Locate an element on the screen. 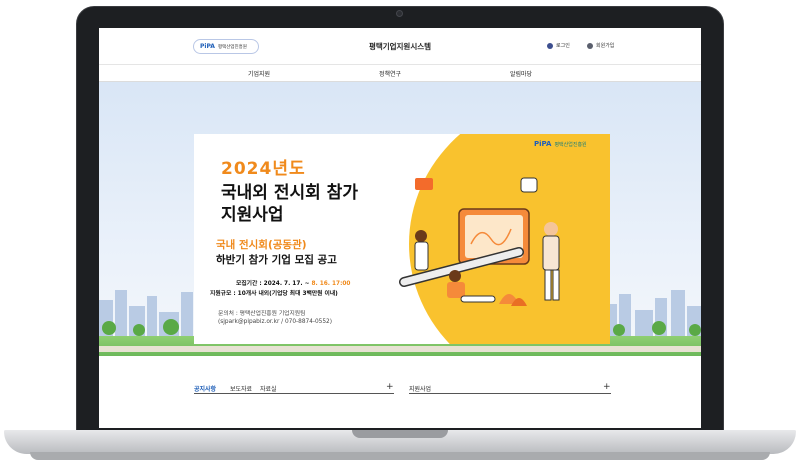  poster-title-line2: 지원사업 is located at coordinates (252, 215).